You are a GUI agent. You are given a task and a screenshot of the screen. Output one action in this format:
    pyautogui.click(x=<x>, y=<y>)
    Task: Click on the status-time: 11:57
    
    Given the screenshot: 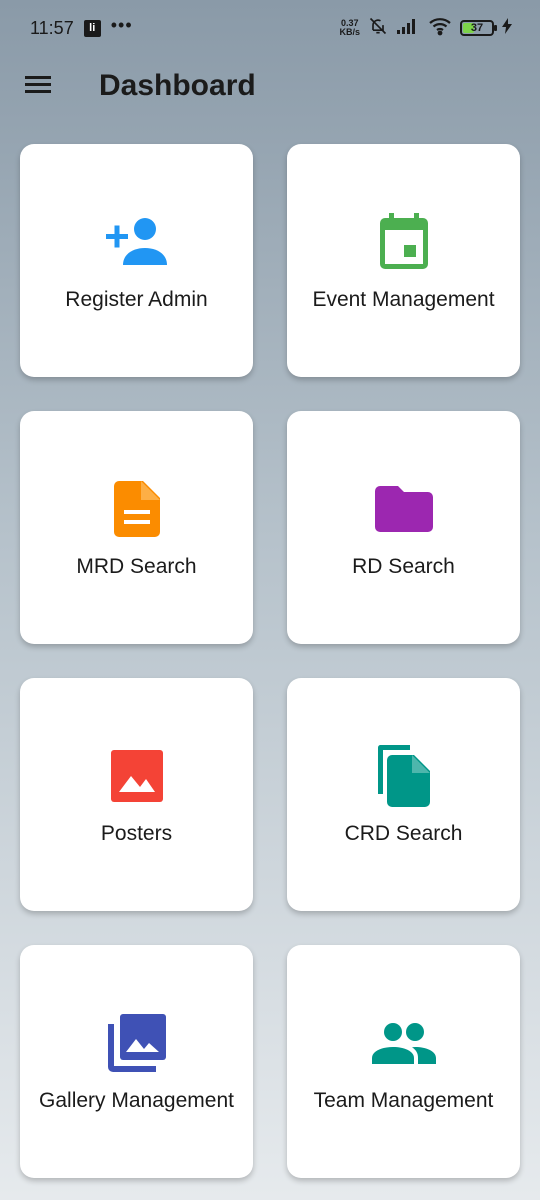 What is the action you would take?
    pyautogui.click(x=52, y=27)
    